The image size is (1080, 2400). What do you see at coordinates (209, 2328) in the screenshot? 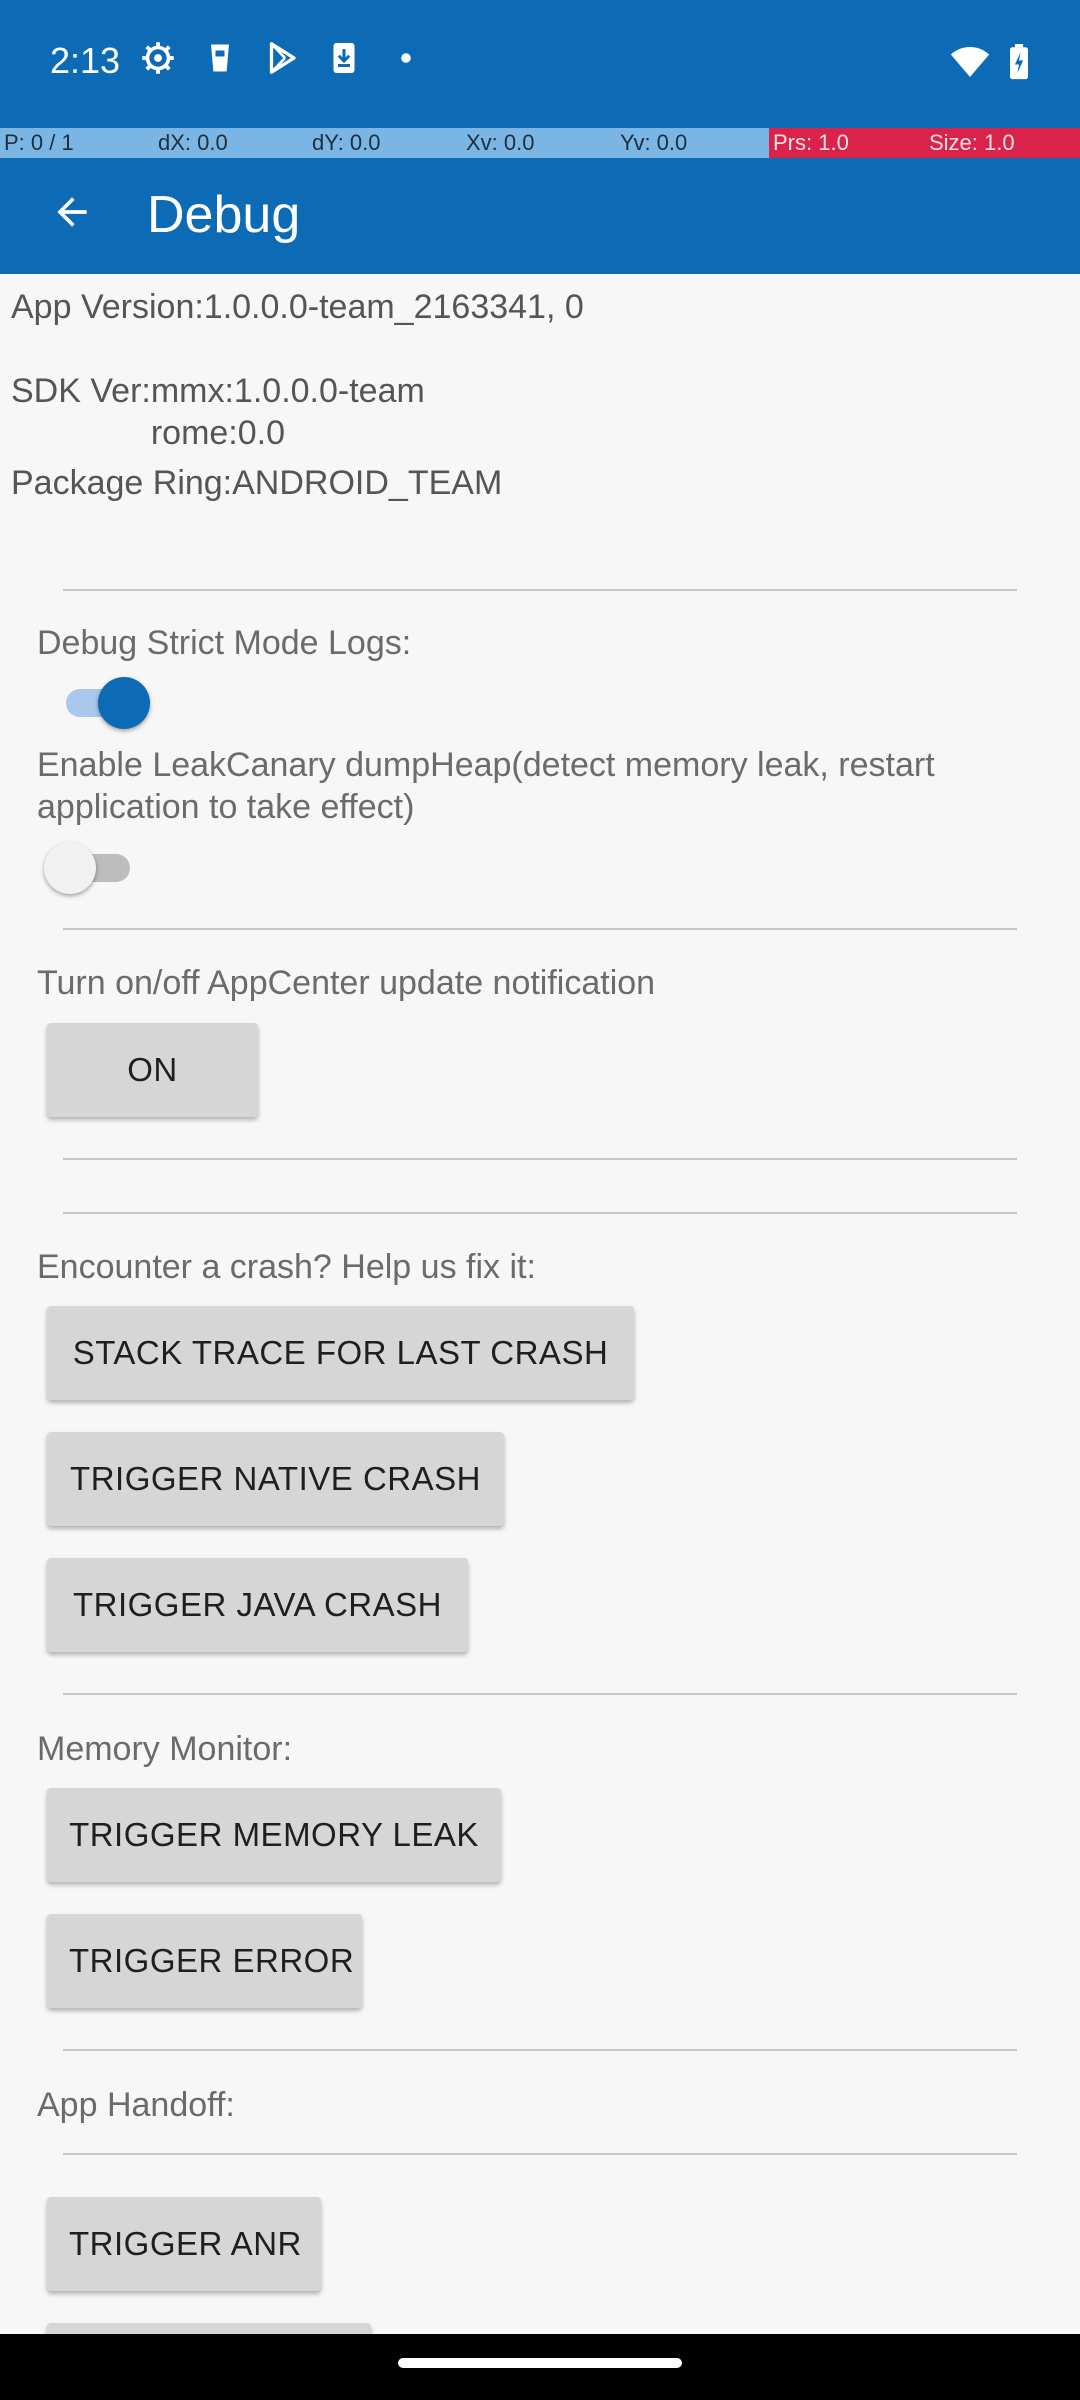
I see `partially-visible-button` at bounding box center [209, 2328].